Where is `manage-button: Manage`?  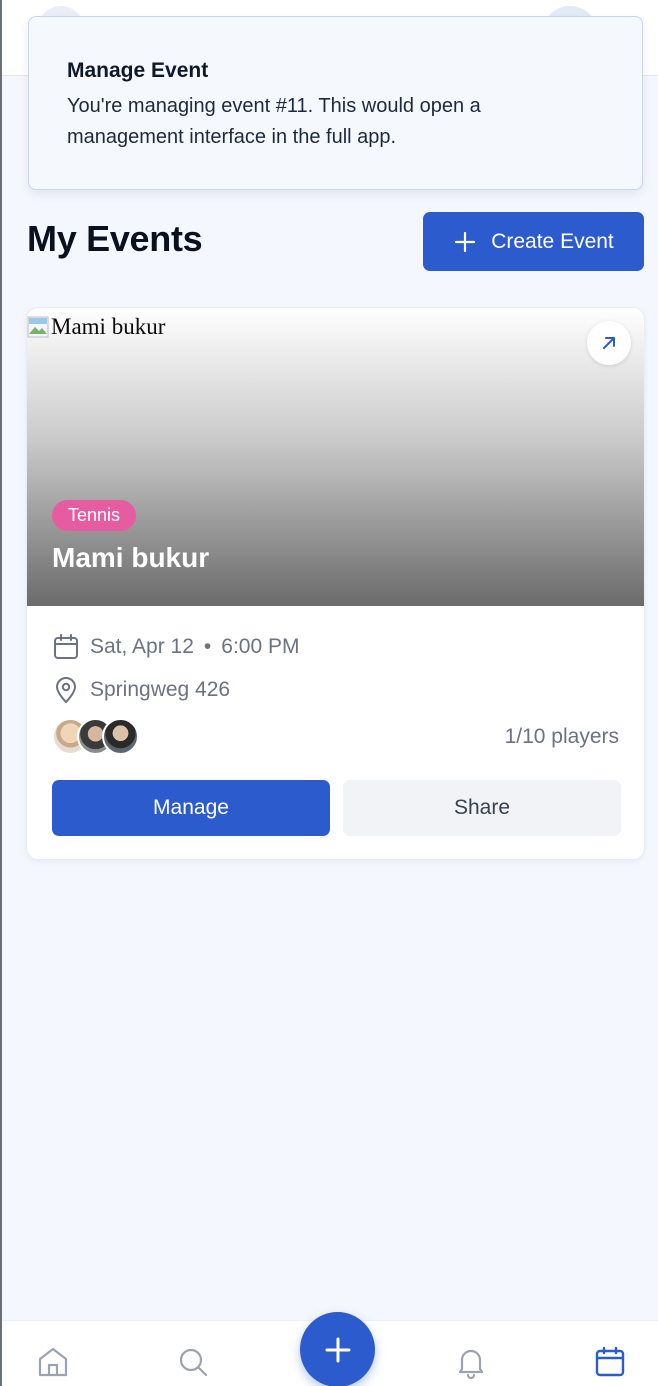 manage-button: Manage is located at coordinates (191, 808).